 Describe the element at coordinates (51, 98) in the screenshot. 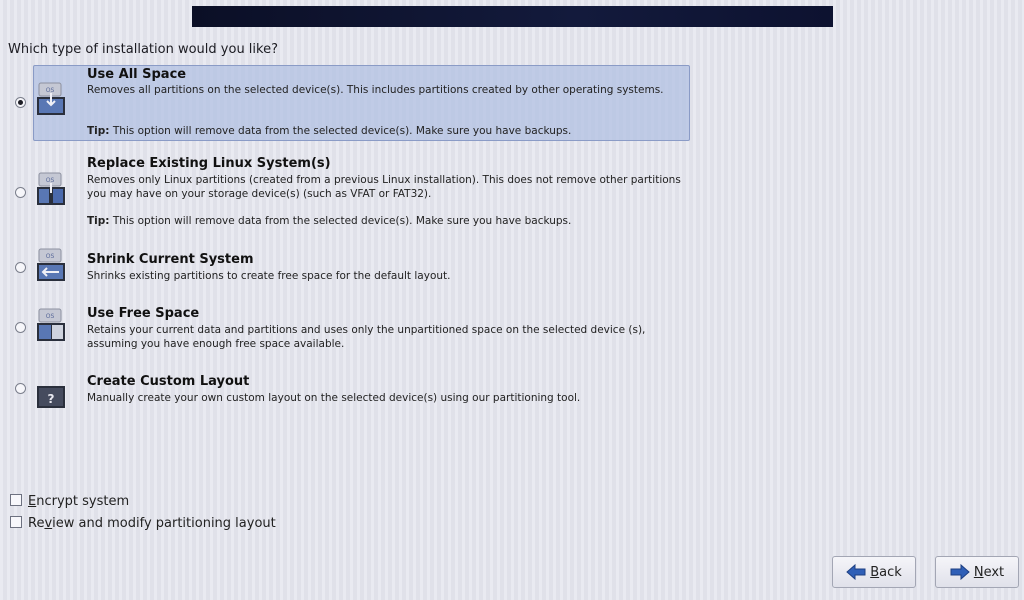

I see `drive-full-icon: OS` at that location.